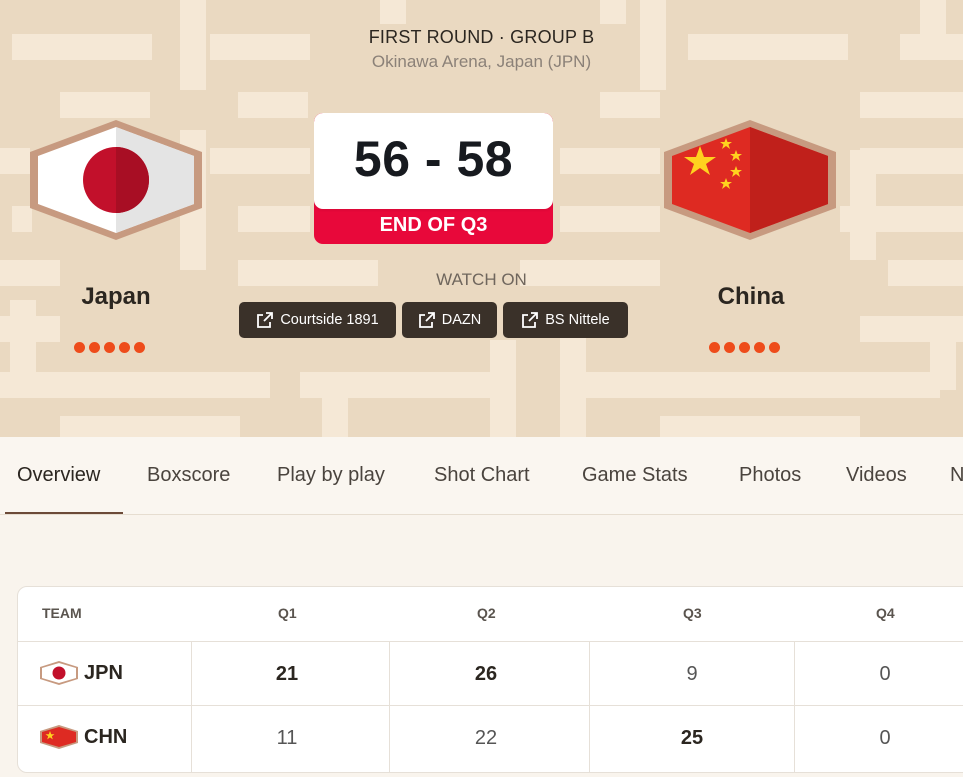 This screenshot has height=777, width=963. What do you see at coordinates (692, 613) in the screenshot?
I see `header-q3: Q3` at bounding box center [692, 613].